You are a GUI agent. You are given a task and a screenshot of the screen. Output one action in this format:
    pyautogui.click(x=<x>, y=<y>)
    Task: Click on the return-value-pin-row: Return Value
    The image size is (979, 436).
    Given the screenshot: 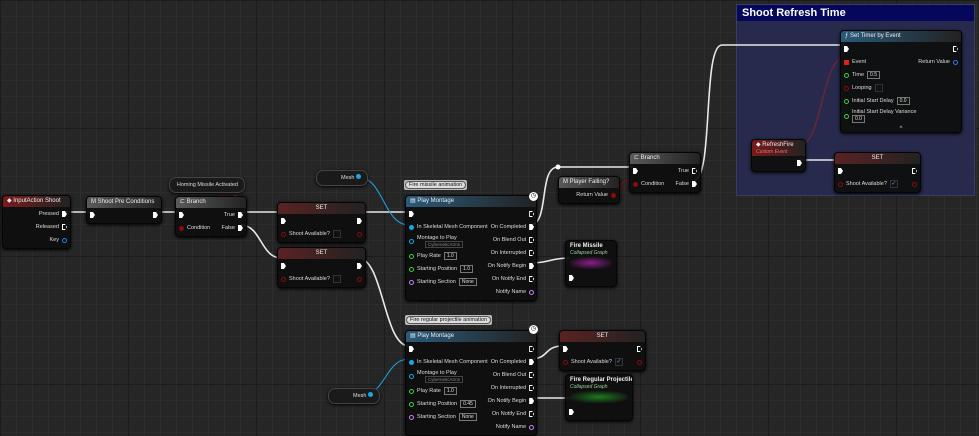 What is the action you would take?
    pyautogui.click(x=596, y=195)
    